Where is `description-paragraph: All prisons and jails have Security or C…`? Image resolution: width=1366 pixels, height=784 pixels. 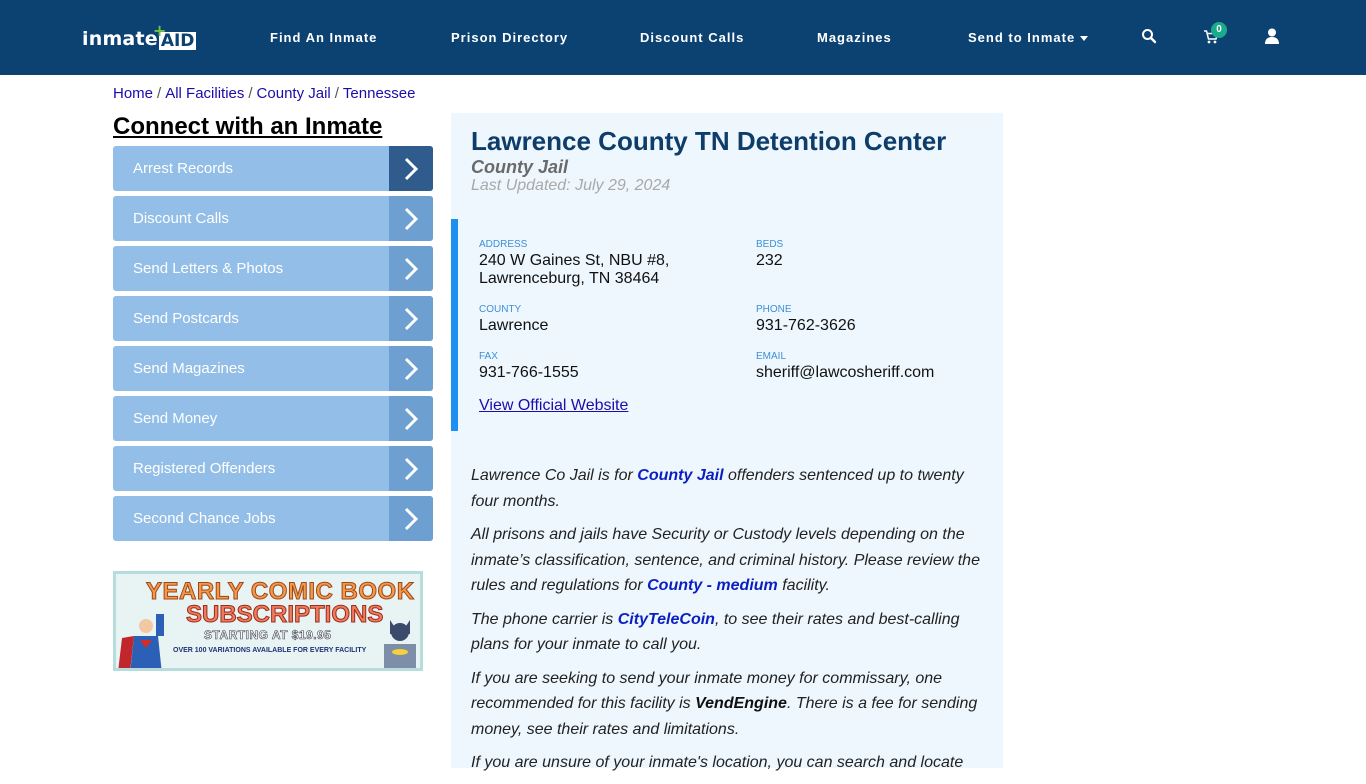
description-paragraph: All prisons and jails have Security or C… is located at coordinates (728, 560).